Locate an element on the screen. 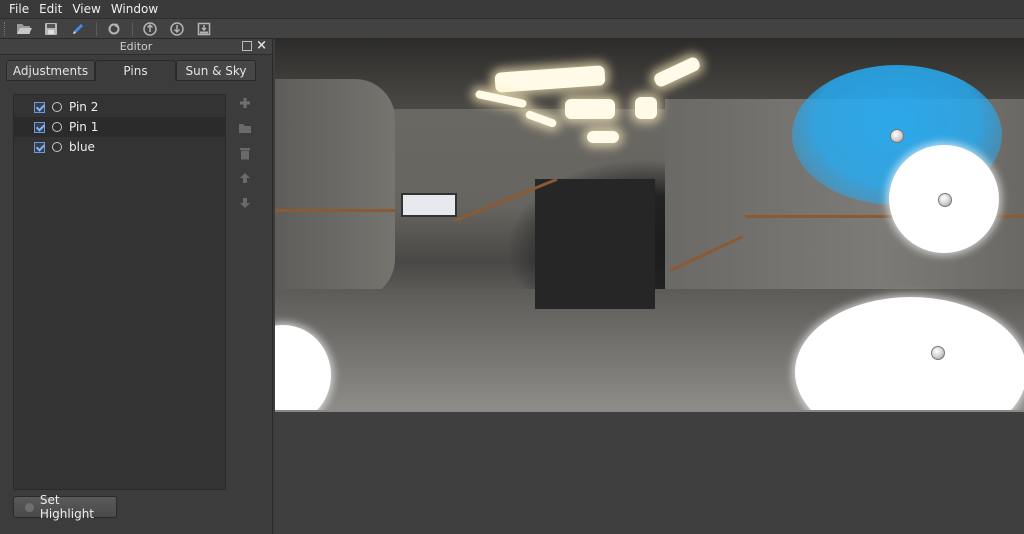  toolbar-grip is located at coordinates (5, 28).